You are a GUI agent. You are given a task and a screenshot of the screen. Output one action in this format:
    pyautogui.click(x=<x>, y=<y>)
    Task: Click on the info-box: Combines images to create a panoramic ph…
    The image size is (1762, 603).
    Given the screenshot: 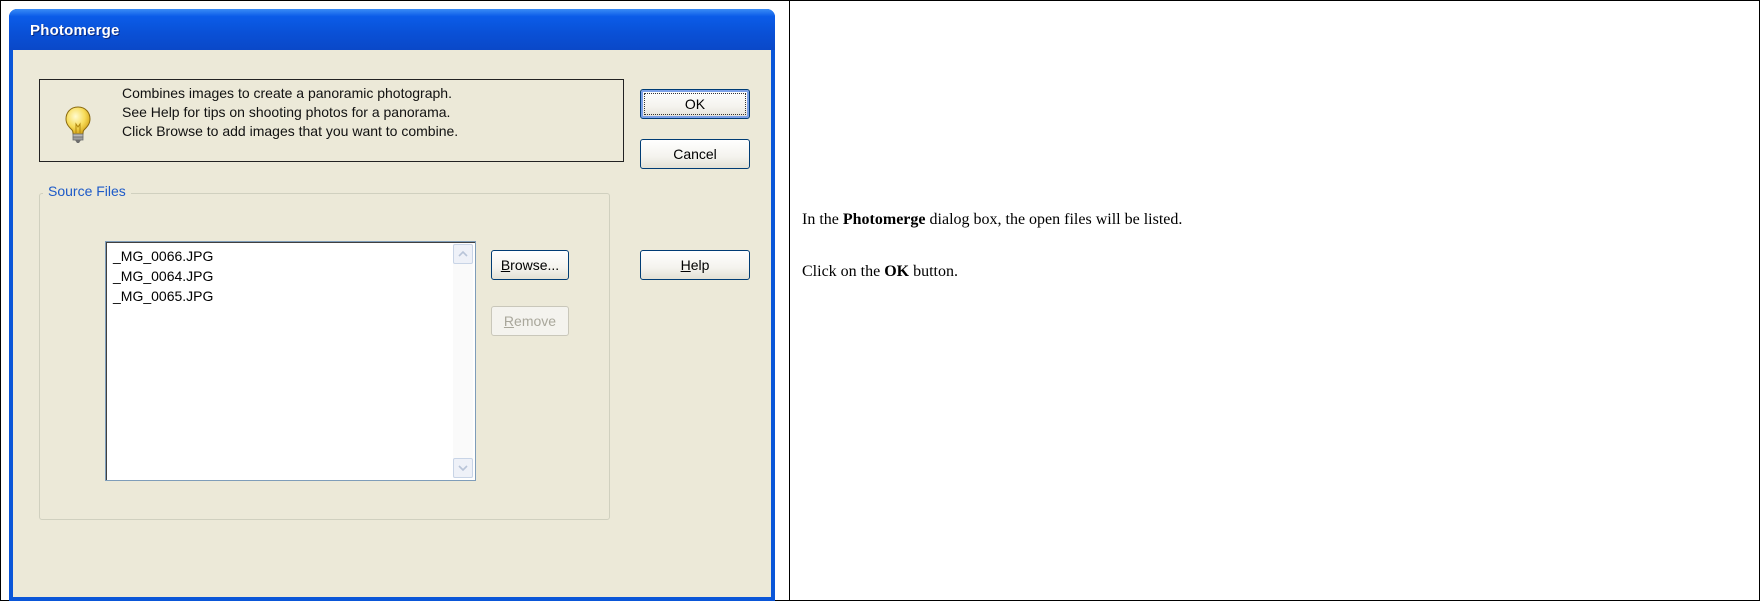 What is the action you would take?
    pyautogui.click(x=331, y=120)
    